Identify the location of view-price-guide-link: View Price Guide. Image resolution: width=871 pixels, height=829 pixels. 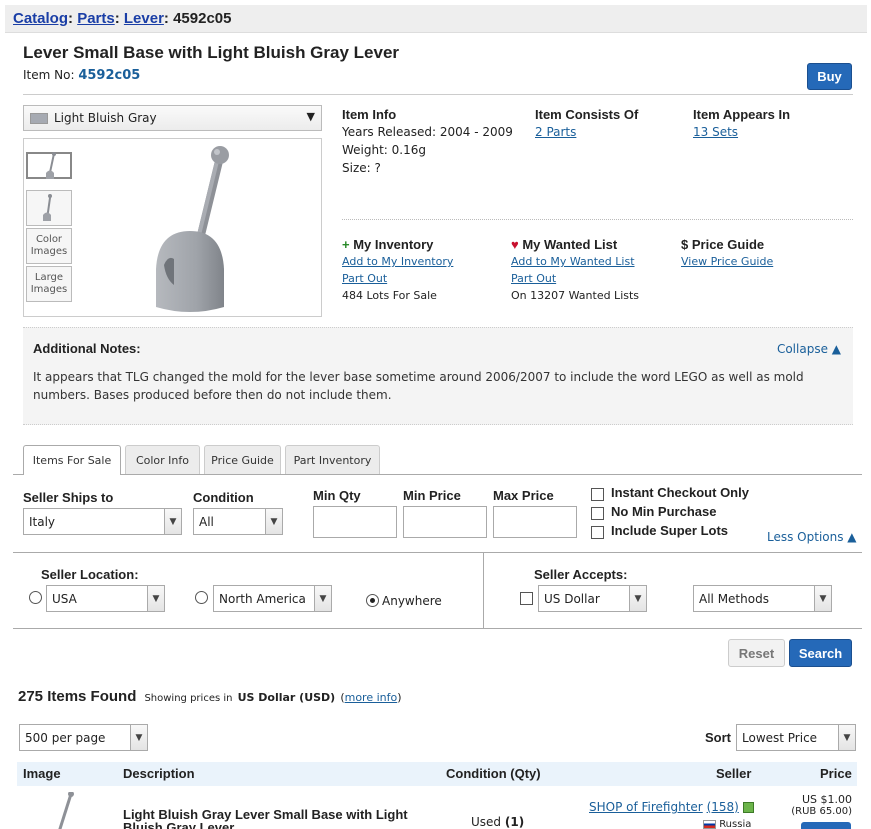
(727, 261).